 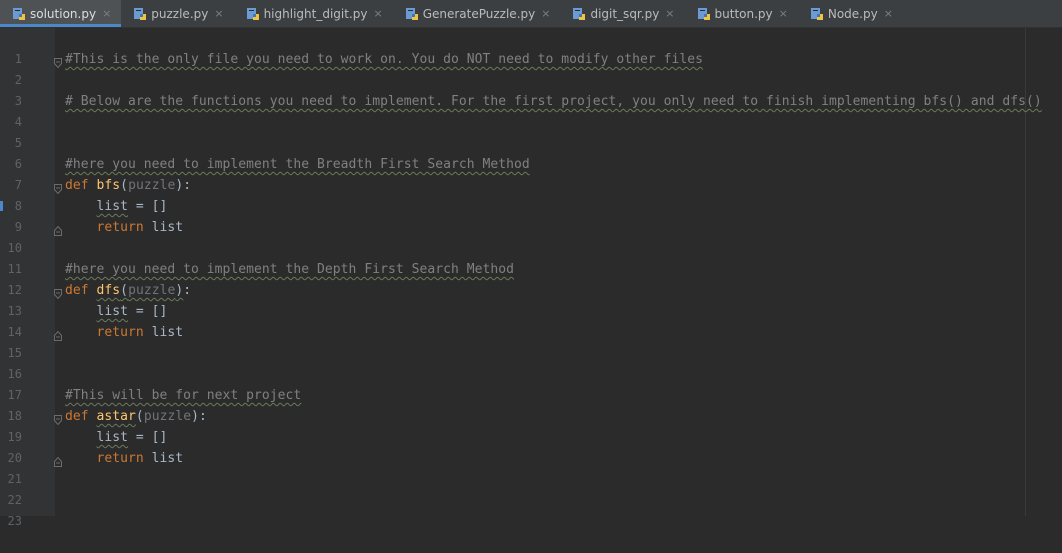 I want to click on code-line: 6, so click(x=531, y=152).